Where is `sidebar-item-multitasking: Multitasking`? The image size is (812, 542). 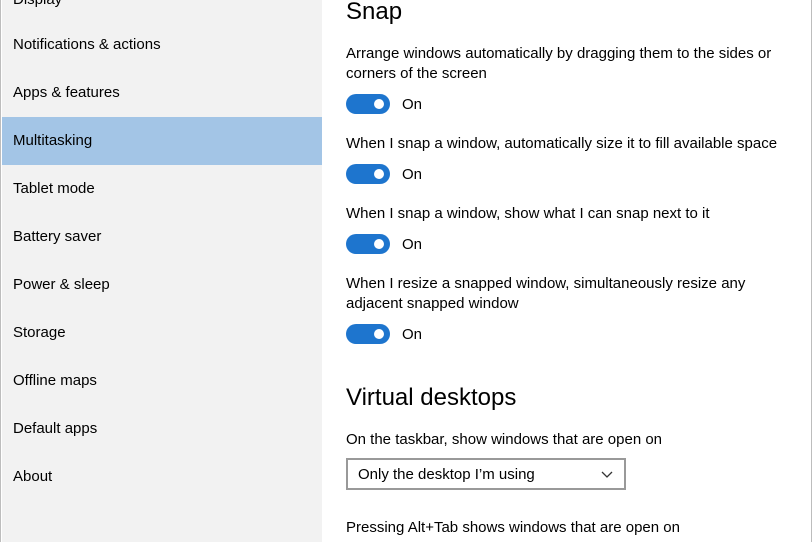
sidebar-item-multitasking: Multitasking is located at coordinates (162, 141).